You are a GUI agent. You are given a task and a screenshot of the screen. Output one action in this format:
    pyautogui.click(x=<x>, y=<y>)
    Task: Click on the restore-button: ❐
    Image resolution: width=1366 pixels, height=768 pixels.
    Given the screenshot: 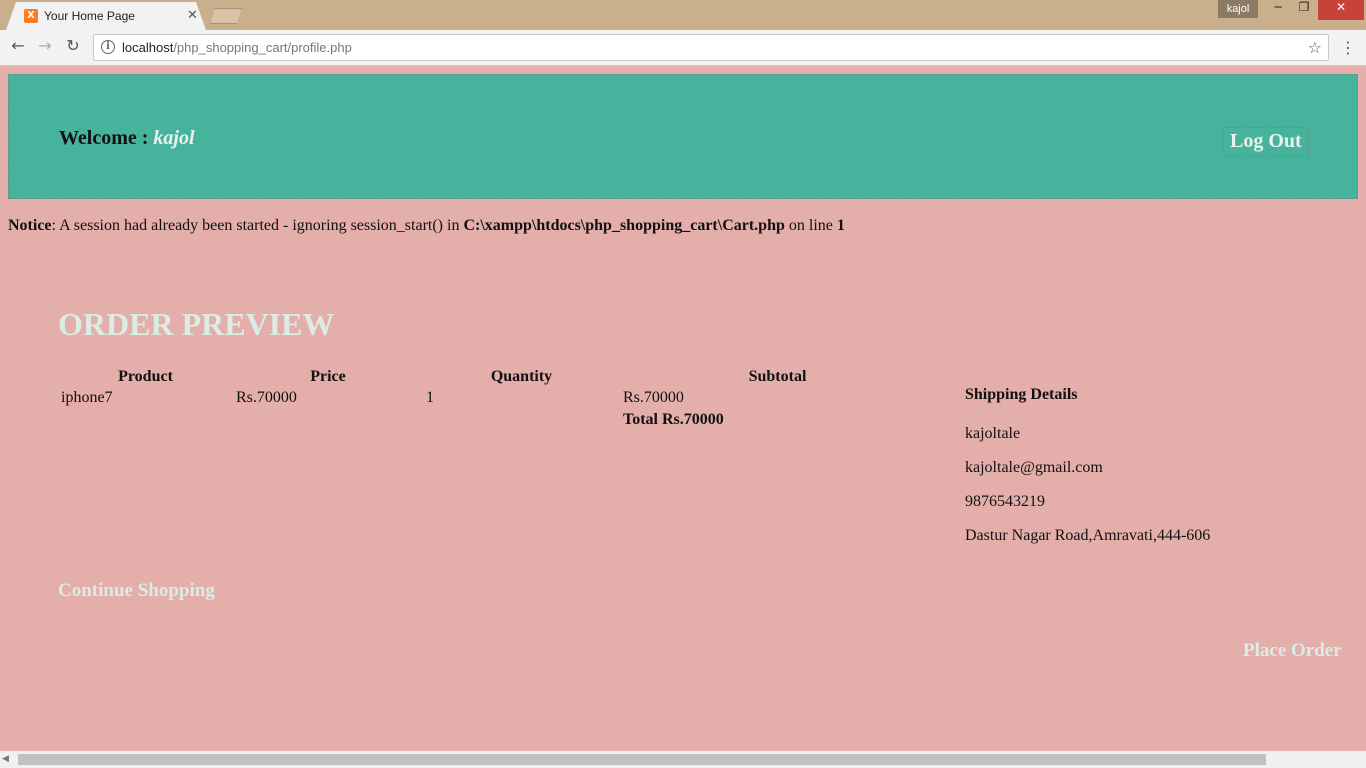 What is the action you would take?
    pyautogui.click(x=1304, y=10)
    